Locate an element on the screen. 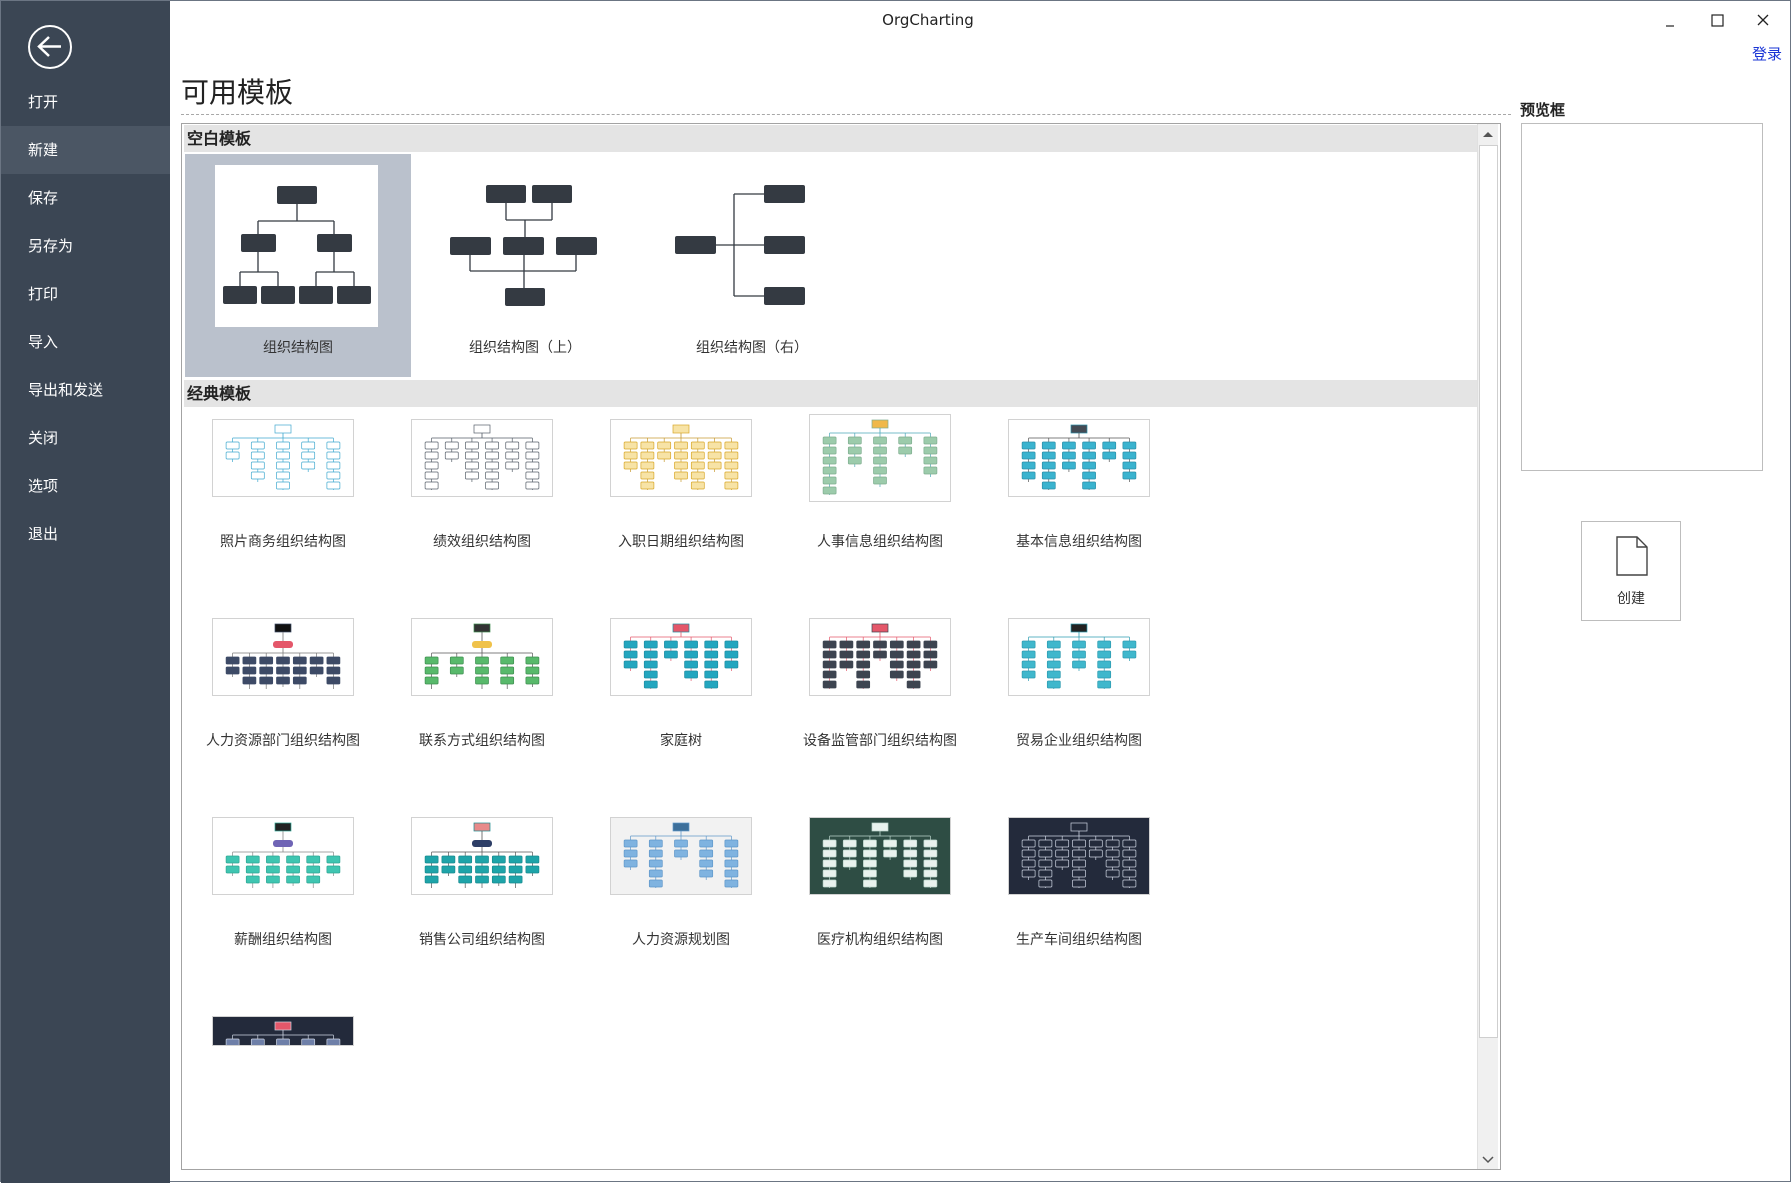 Image resolution: width=1791 pixels, height=1183 pixels. close-icon is located at coordinates (1763, 20).